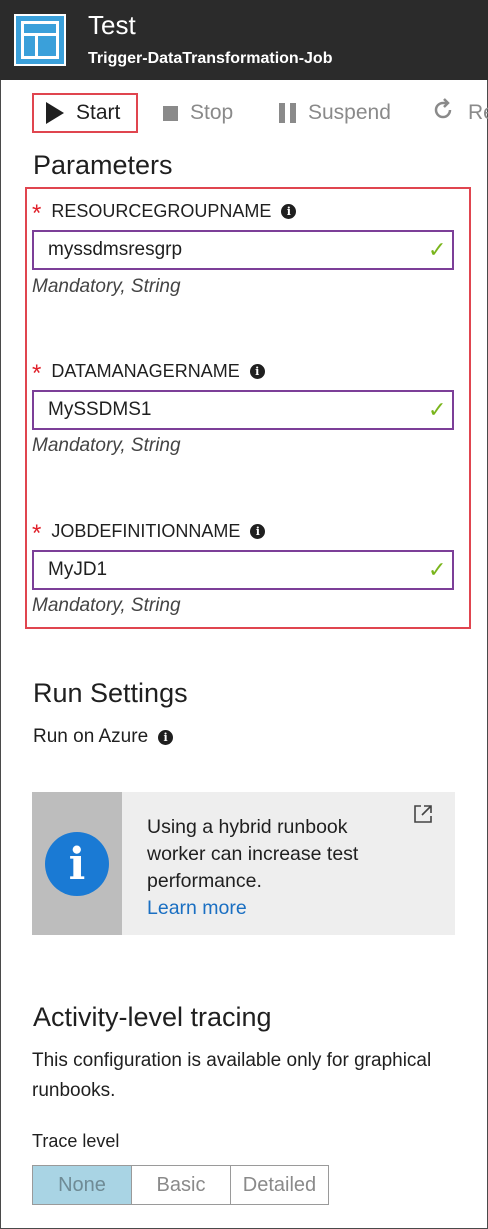 Image resolution: width=488 pixels, height=1229 pixels. What do you see at coordinates (112, 25) in the screenshot?
I see `blade-title: Test` at bounding box center [112, 25].